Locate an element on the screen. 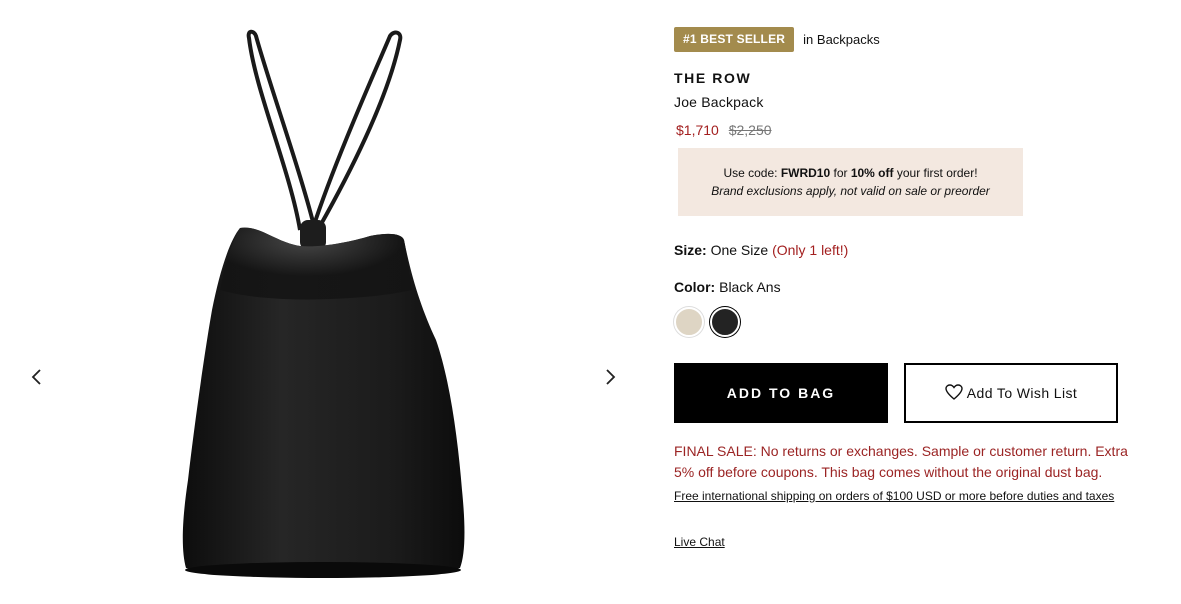 The width and height of the screenshot is (1181, 604). sale-price: $1,710 is located at coordinates (697, 130).